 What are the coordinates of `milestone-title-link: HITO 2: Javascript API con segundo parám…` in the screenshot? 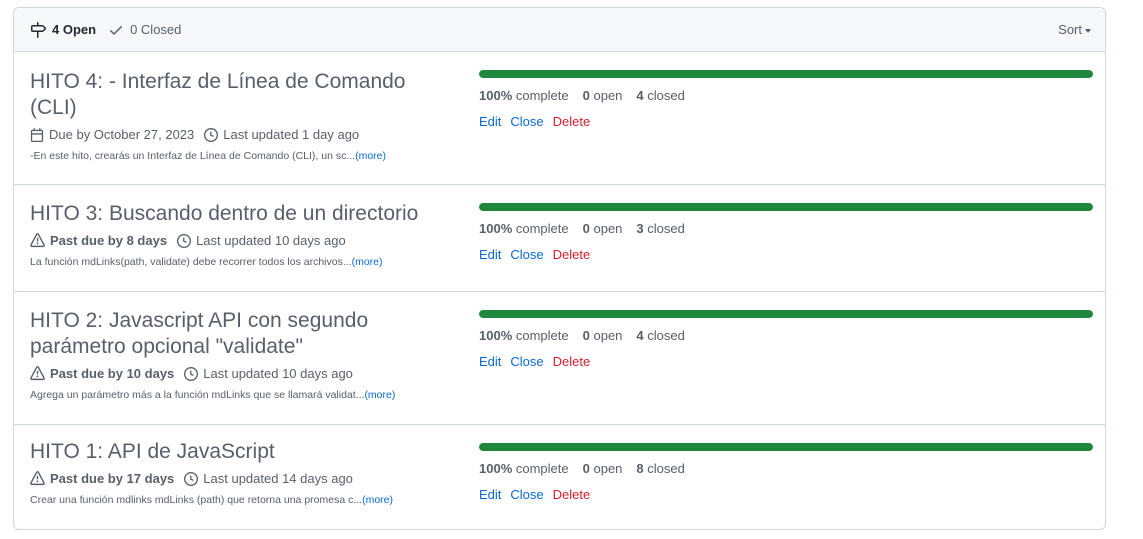 It's located at (240, 334).